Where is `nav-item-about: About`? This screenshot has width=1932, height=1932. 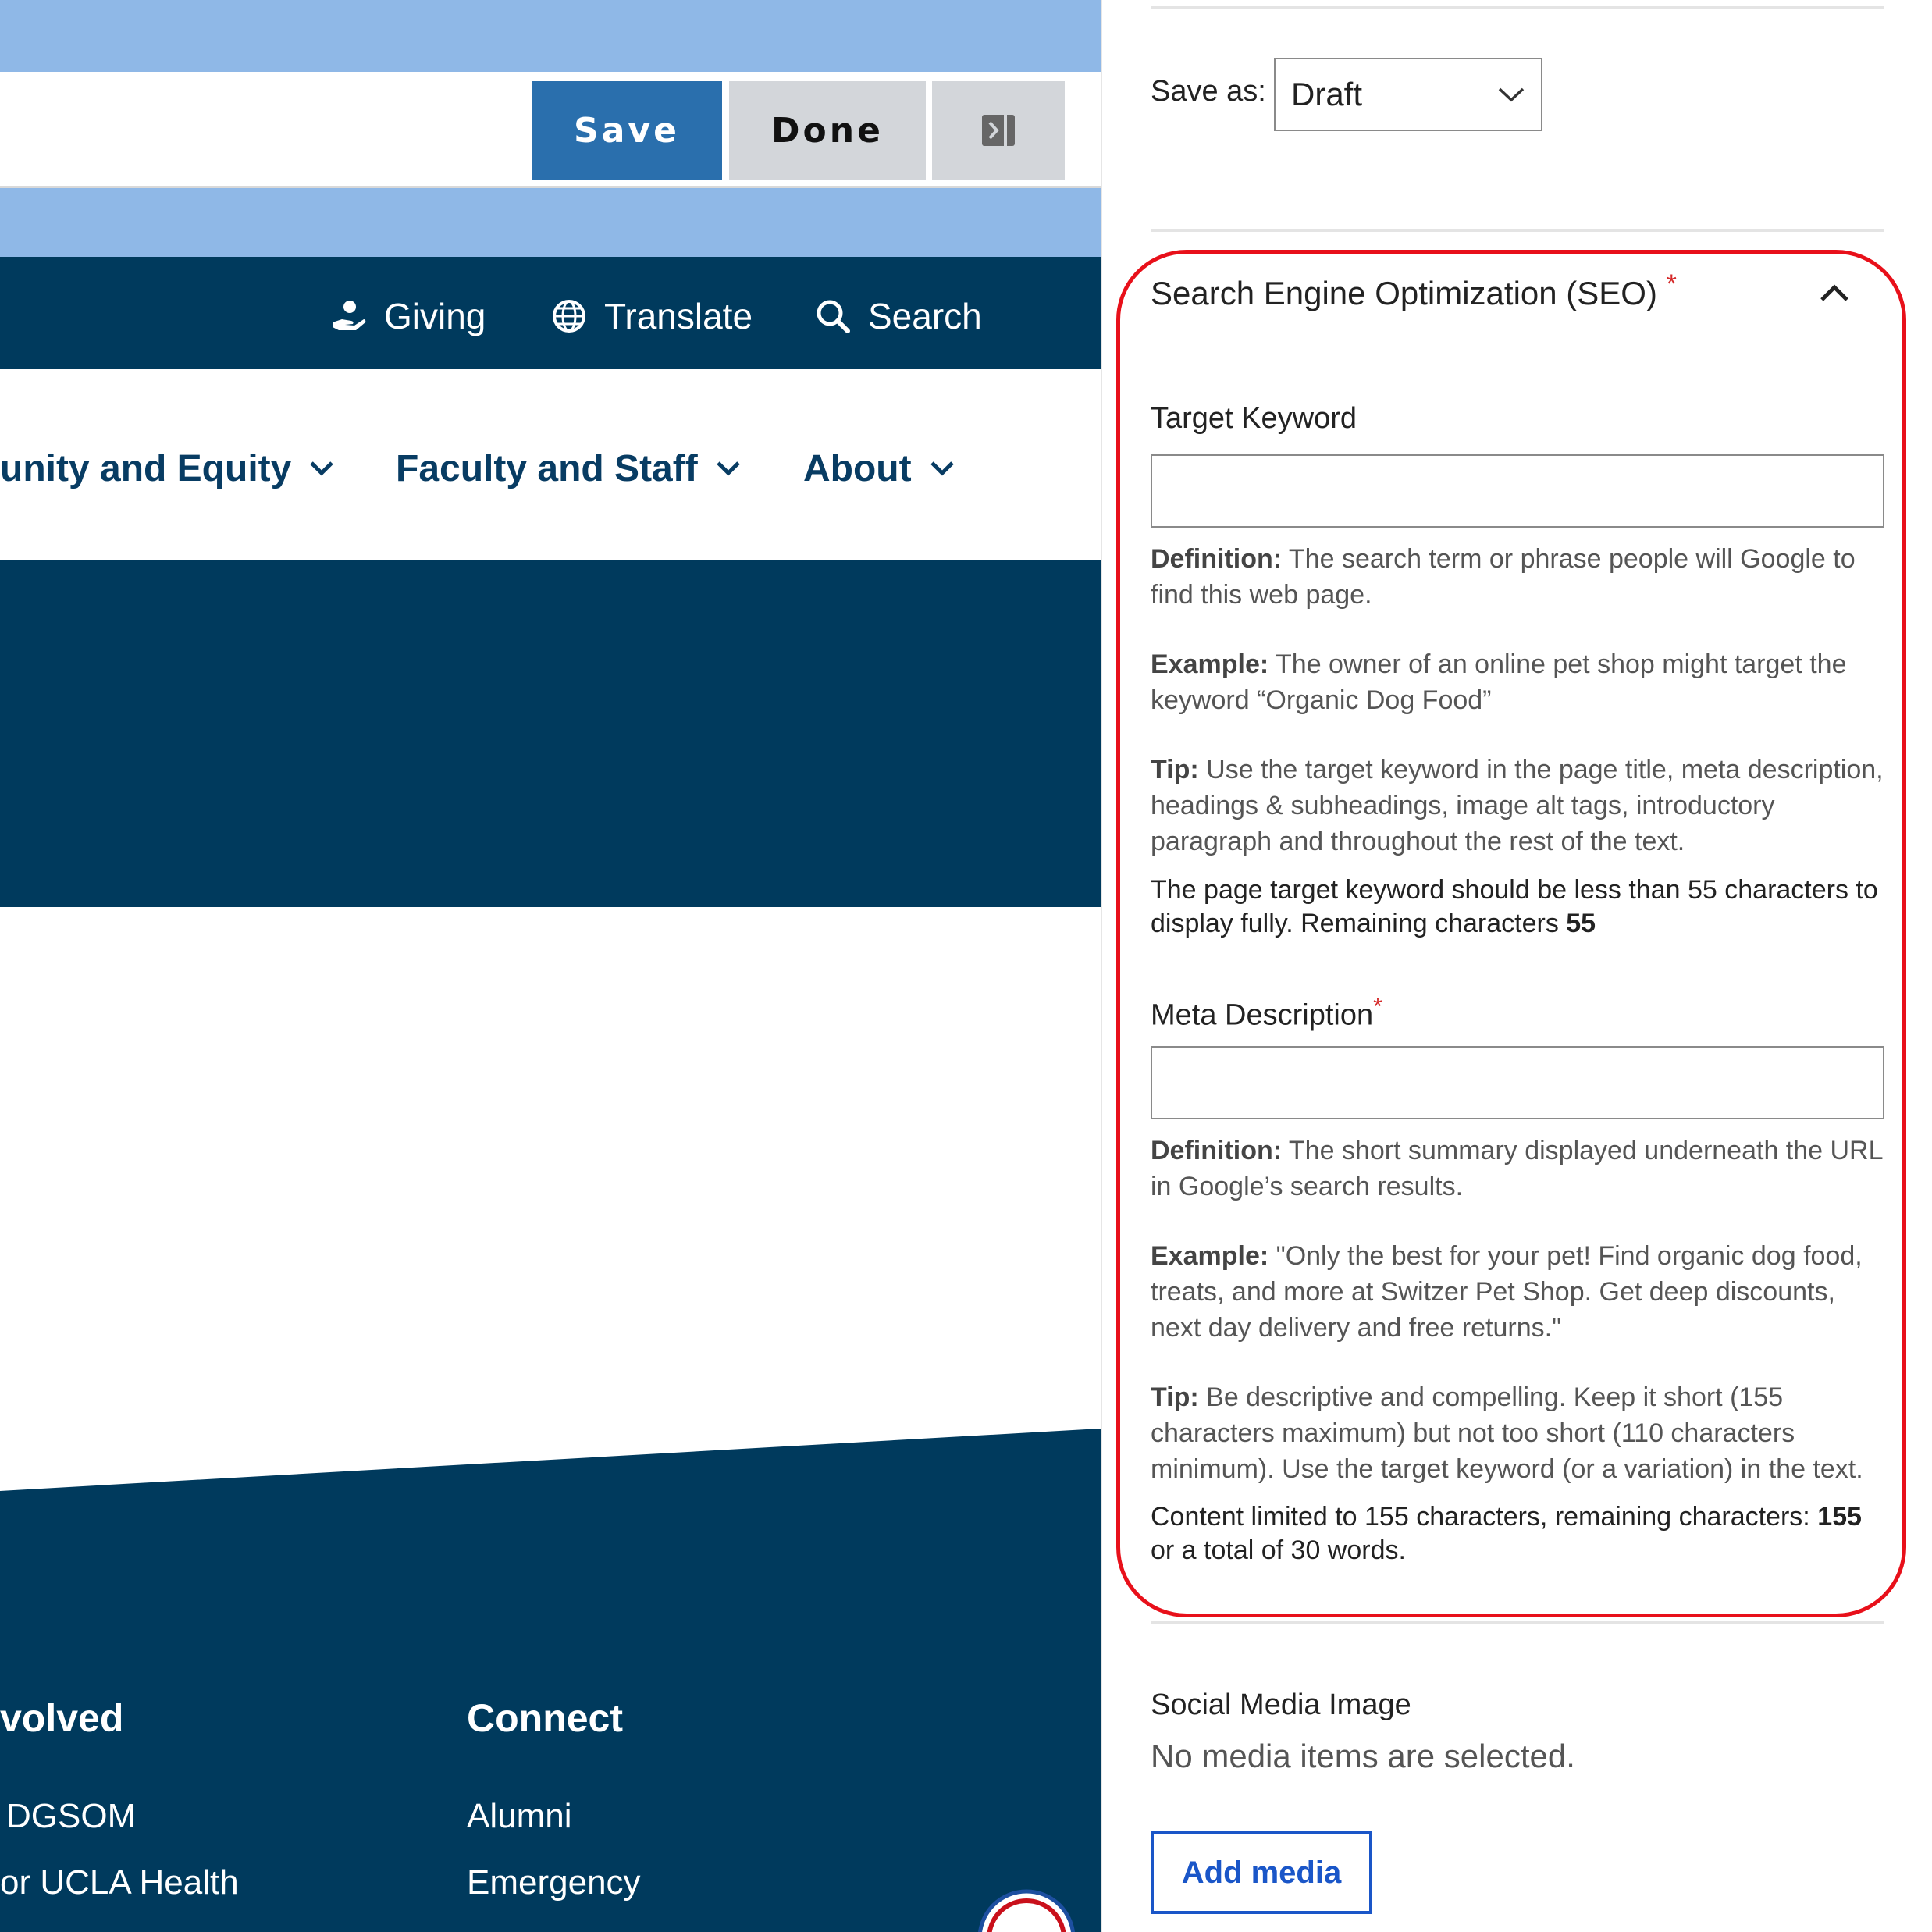 nav-item-about: About is located at coordinates (879, 469).